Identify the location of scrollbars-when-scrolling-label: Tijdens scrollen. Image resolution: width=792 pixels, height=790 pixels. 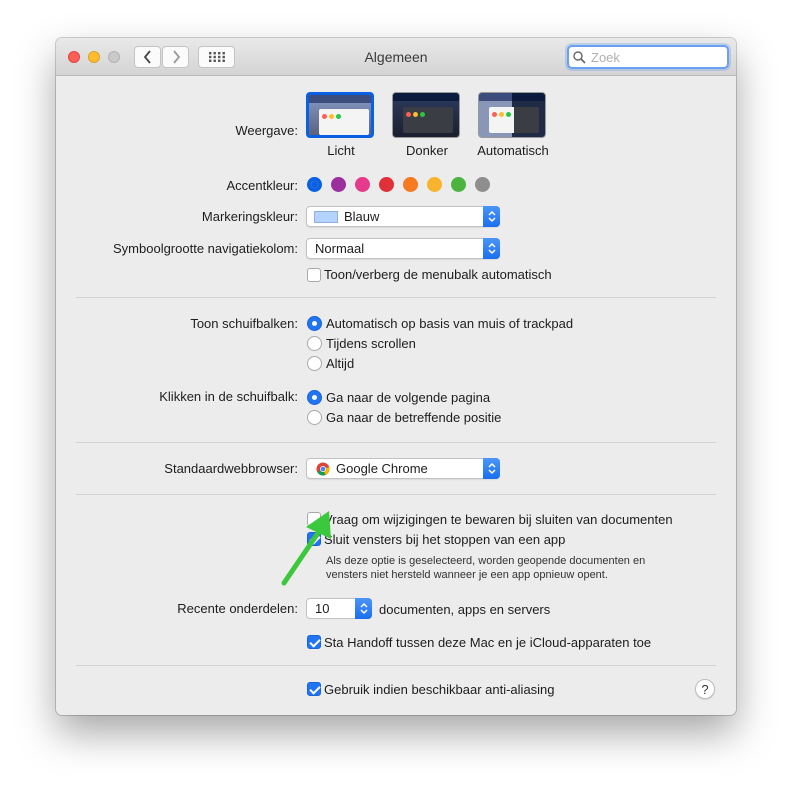
(371, 343).